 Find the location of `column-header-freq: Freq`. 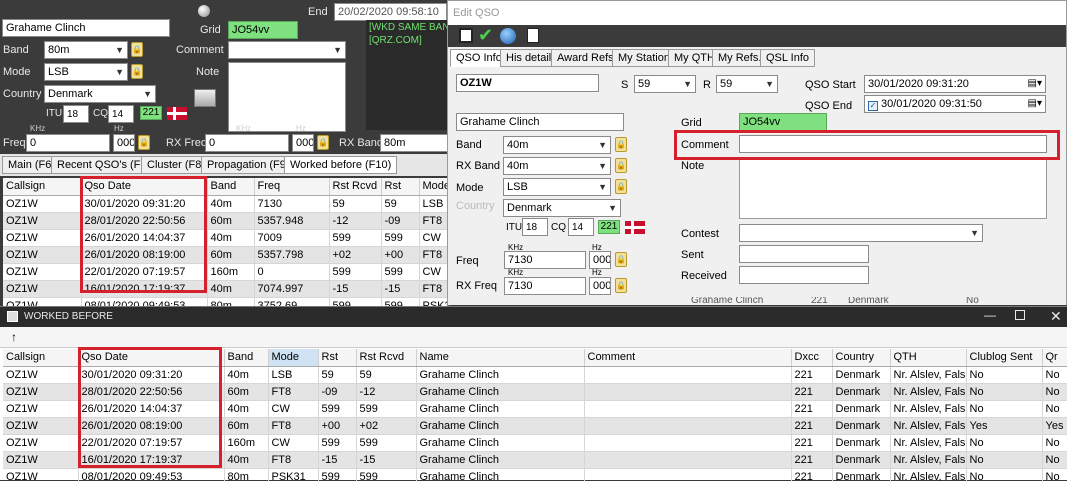

column-header-freq: Freq is located at coordinates (292, 187).